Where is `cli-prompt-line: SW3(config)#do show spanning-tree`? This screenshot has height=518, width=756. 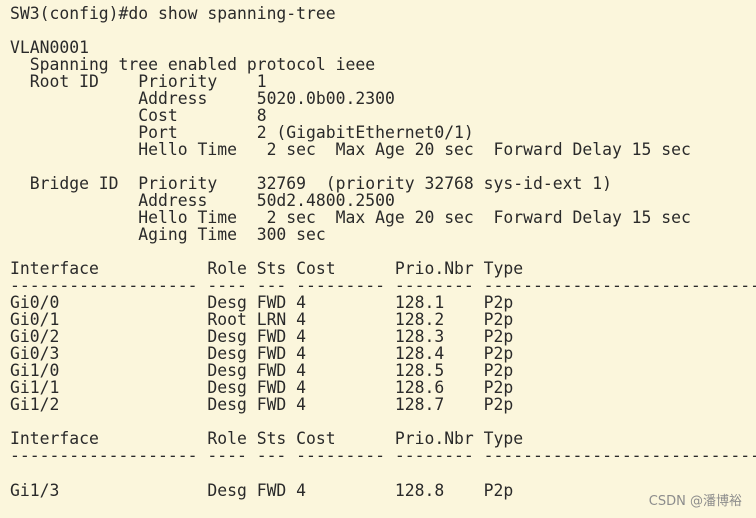 cli-prompt-line: SW3(config)#do show spanning-tree is located at coordinates (173, 13).